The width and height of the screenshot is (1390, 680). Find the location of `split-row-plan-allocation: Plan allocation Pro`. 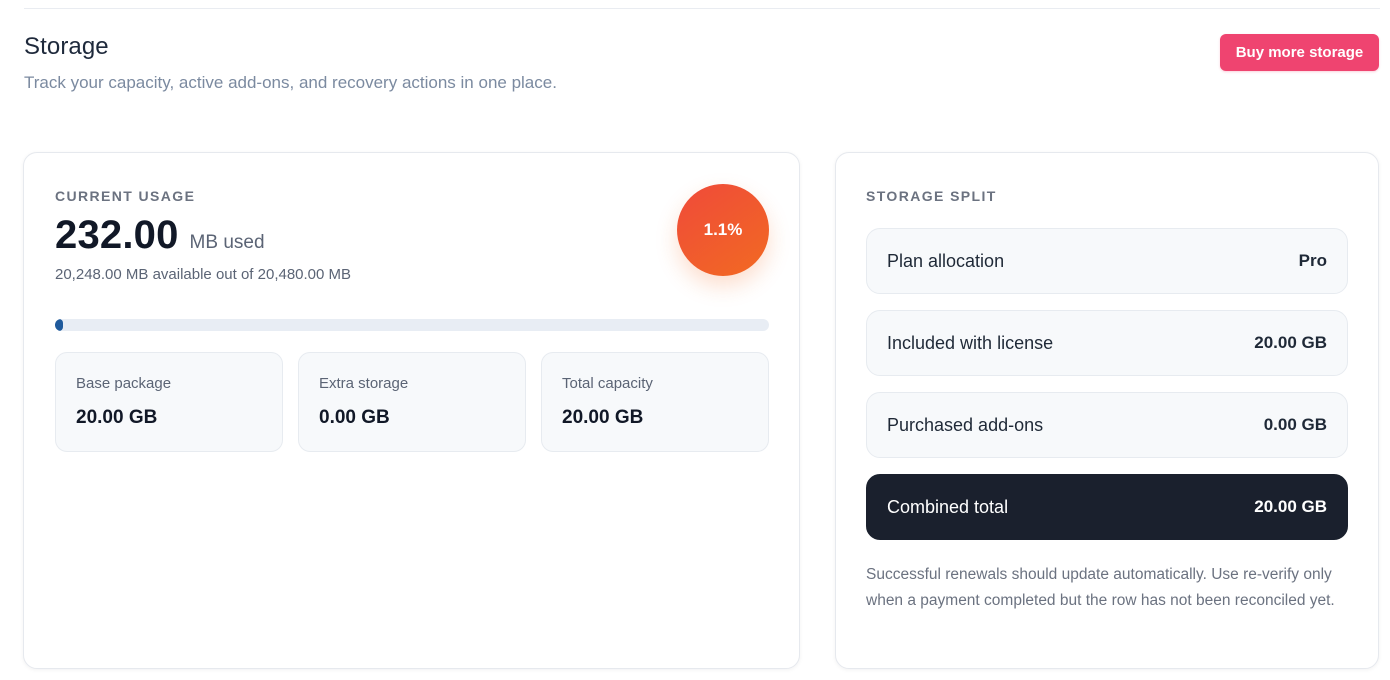

split-row-plan-allocation: Plan allocation Pro is located at coordinates (1107, 261).